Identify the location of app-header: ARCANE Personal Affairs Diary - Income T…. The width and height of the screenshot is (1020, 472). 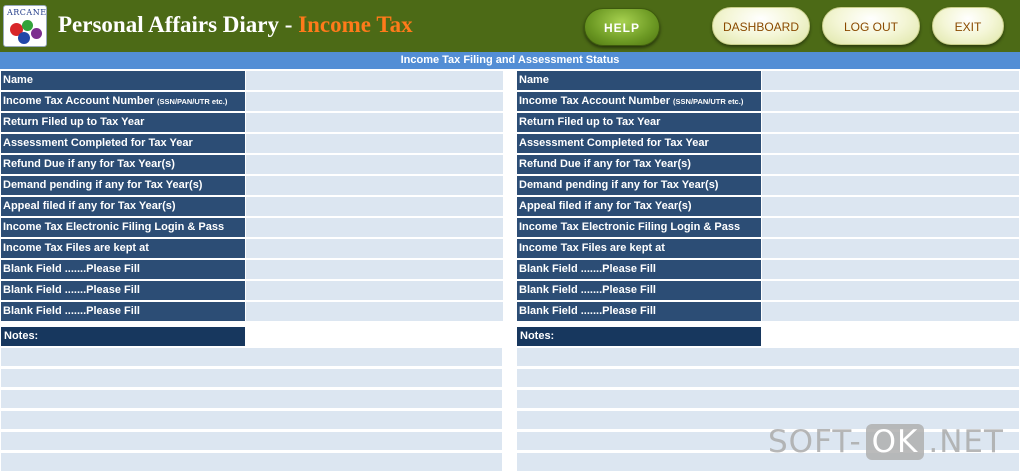
(510, 26).